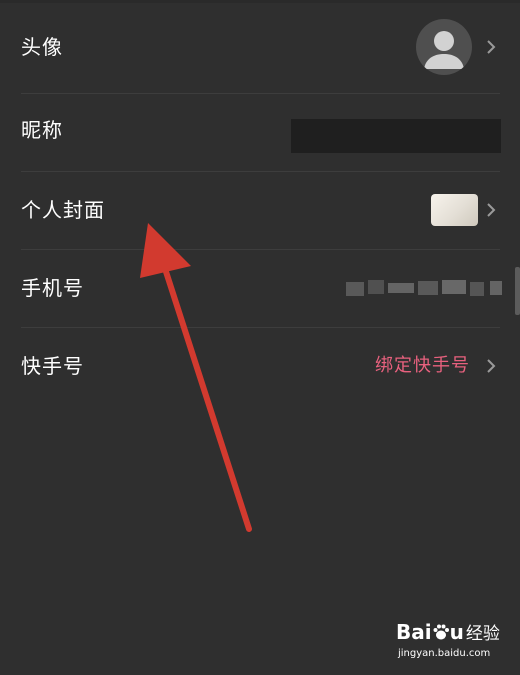 This screenshot has width=520, height=675. I want to click on baidu-logo-text-2: u, so click(456, 632).